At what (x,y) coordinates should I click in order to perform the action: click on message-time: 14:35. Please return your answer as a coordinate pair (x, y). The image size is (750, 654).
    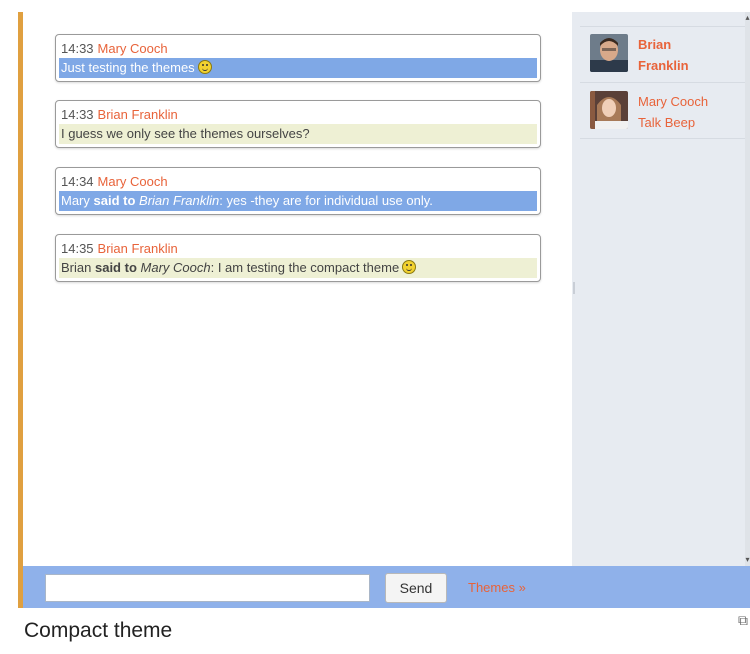
    Looking at the image, I should click on (77, 248).